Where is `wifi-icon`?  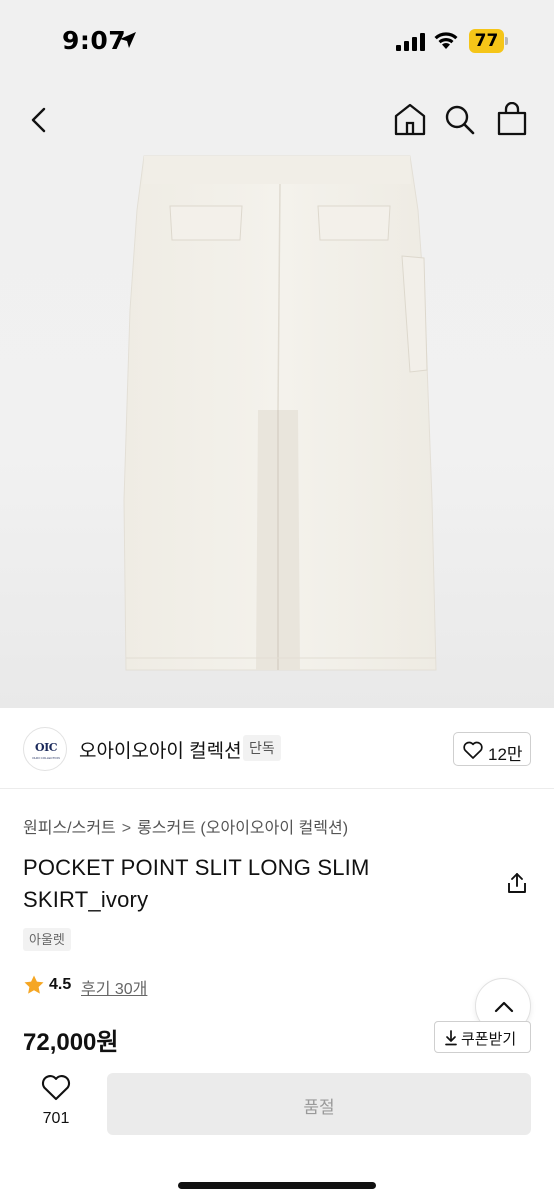
wifi-icon is located at coordinates (446, 40).